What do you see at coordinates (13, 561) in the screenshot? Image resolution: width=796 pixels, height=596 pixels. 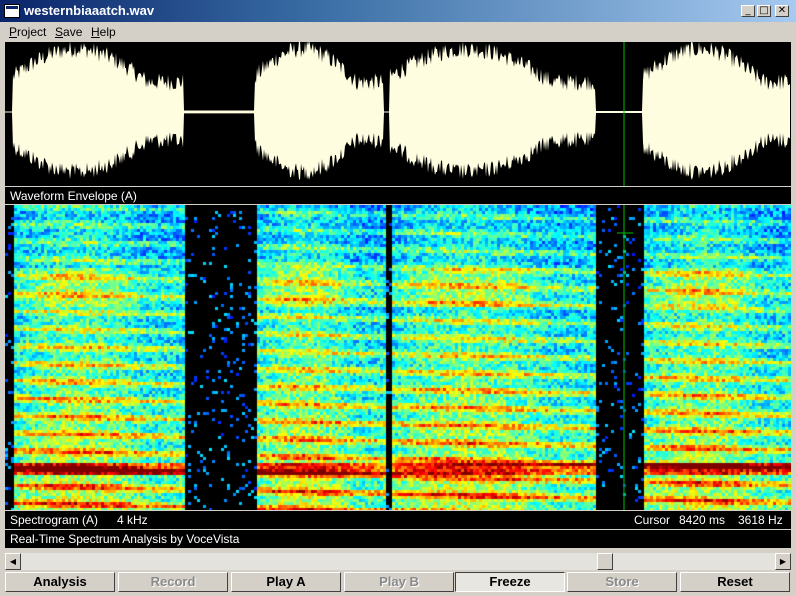 I see `arrow-left-icon: ◀` at bounding box center [13, 561].